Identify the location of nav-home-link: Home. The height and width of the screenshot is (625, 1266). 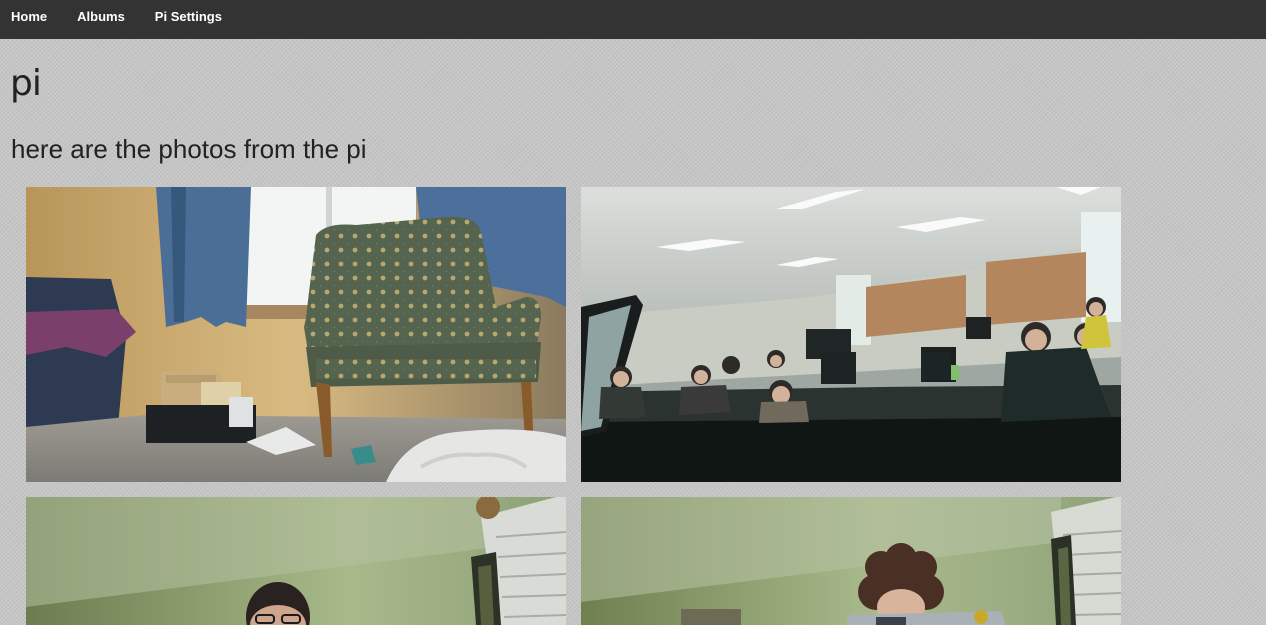
(31, 19).